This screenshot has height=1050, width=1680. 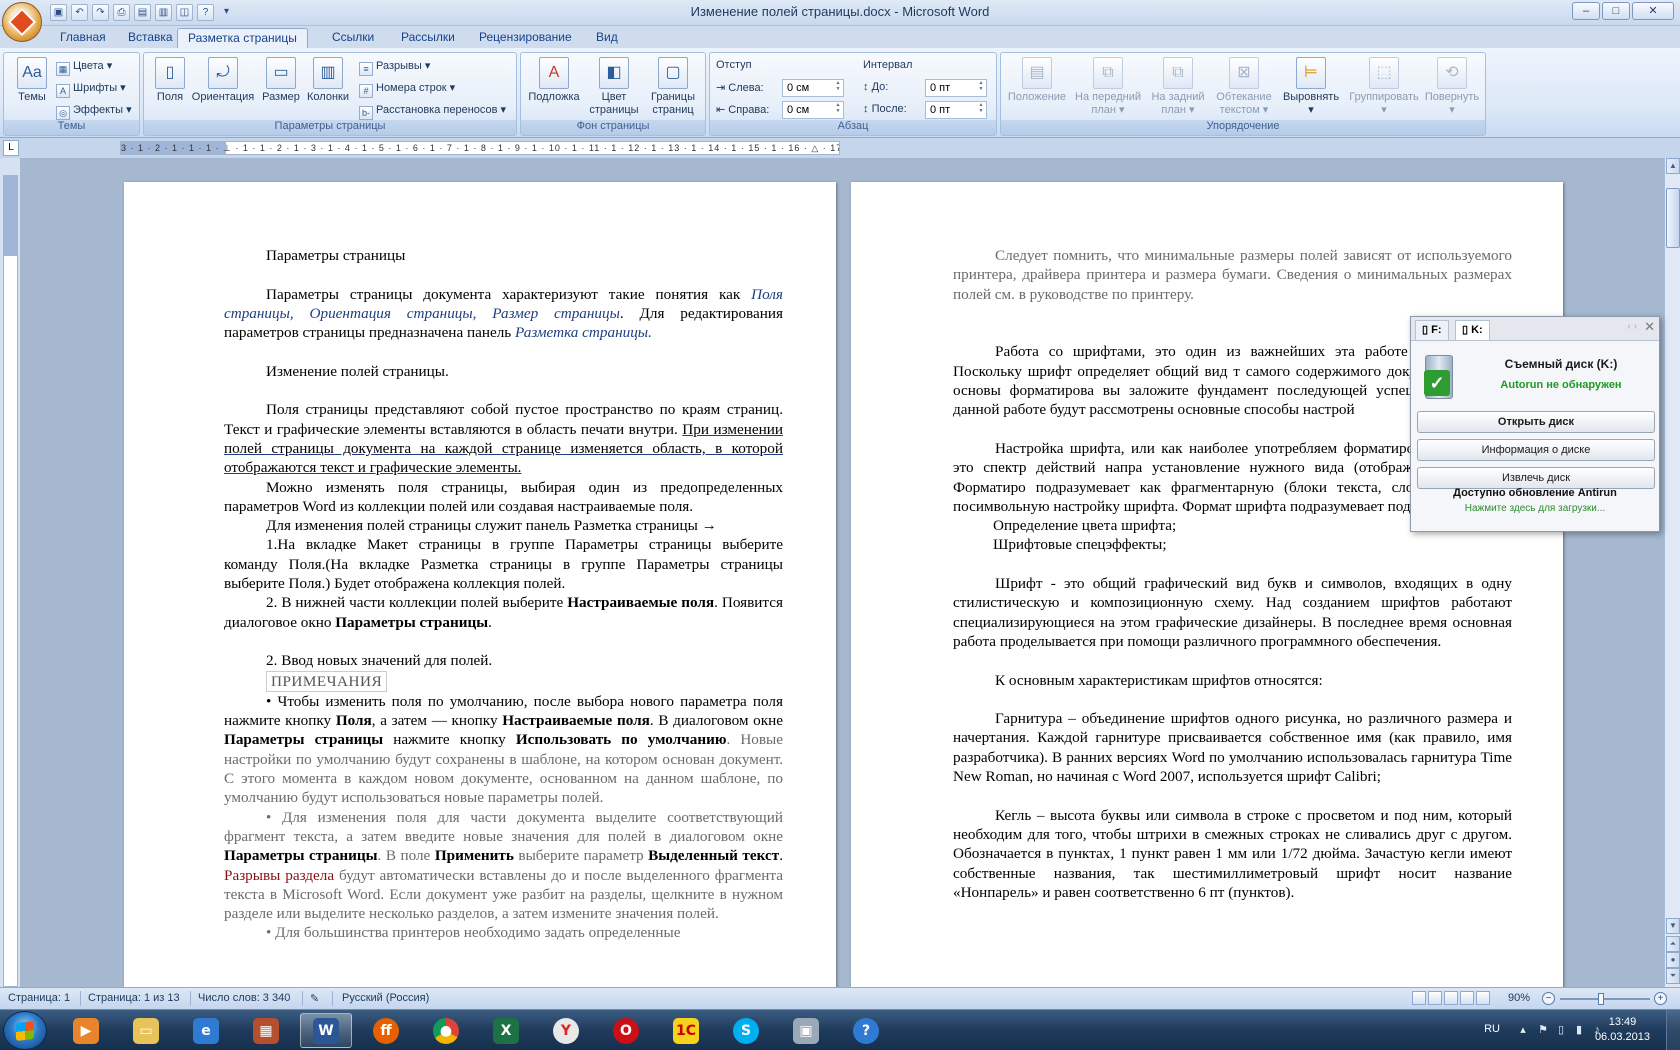 I want to click on view-outline-icon, so click(x=1467, y=998).